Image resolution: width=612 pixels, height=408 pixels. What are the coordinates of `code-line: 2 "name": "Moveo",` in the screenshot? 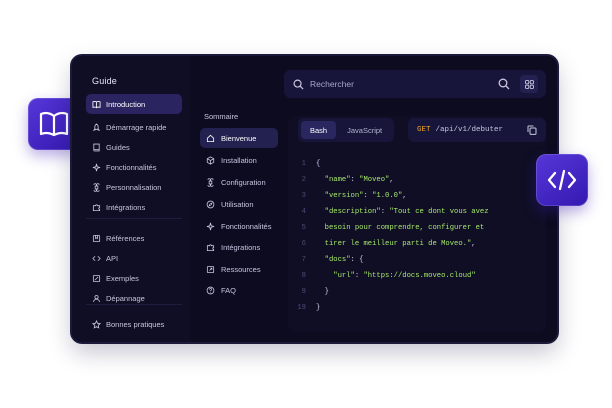 It's located at (417, 180).